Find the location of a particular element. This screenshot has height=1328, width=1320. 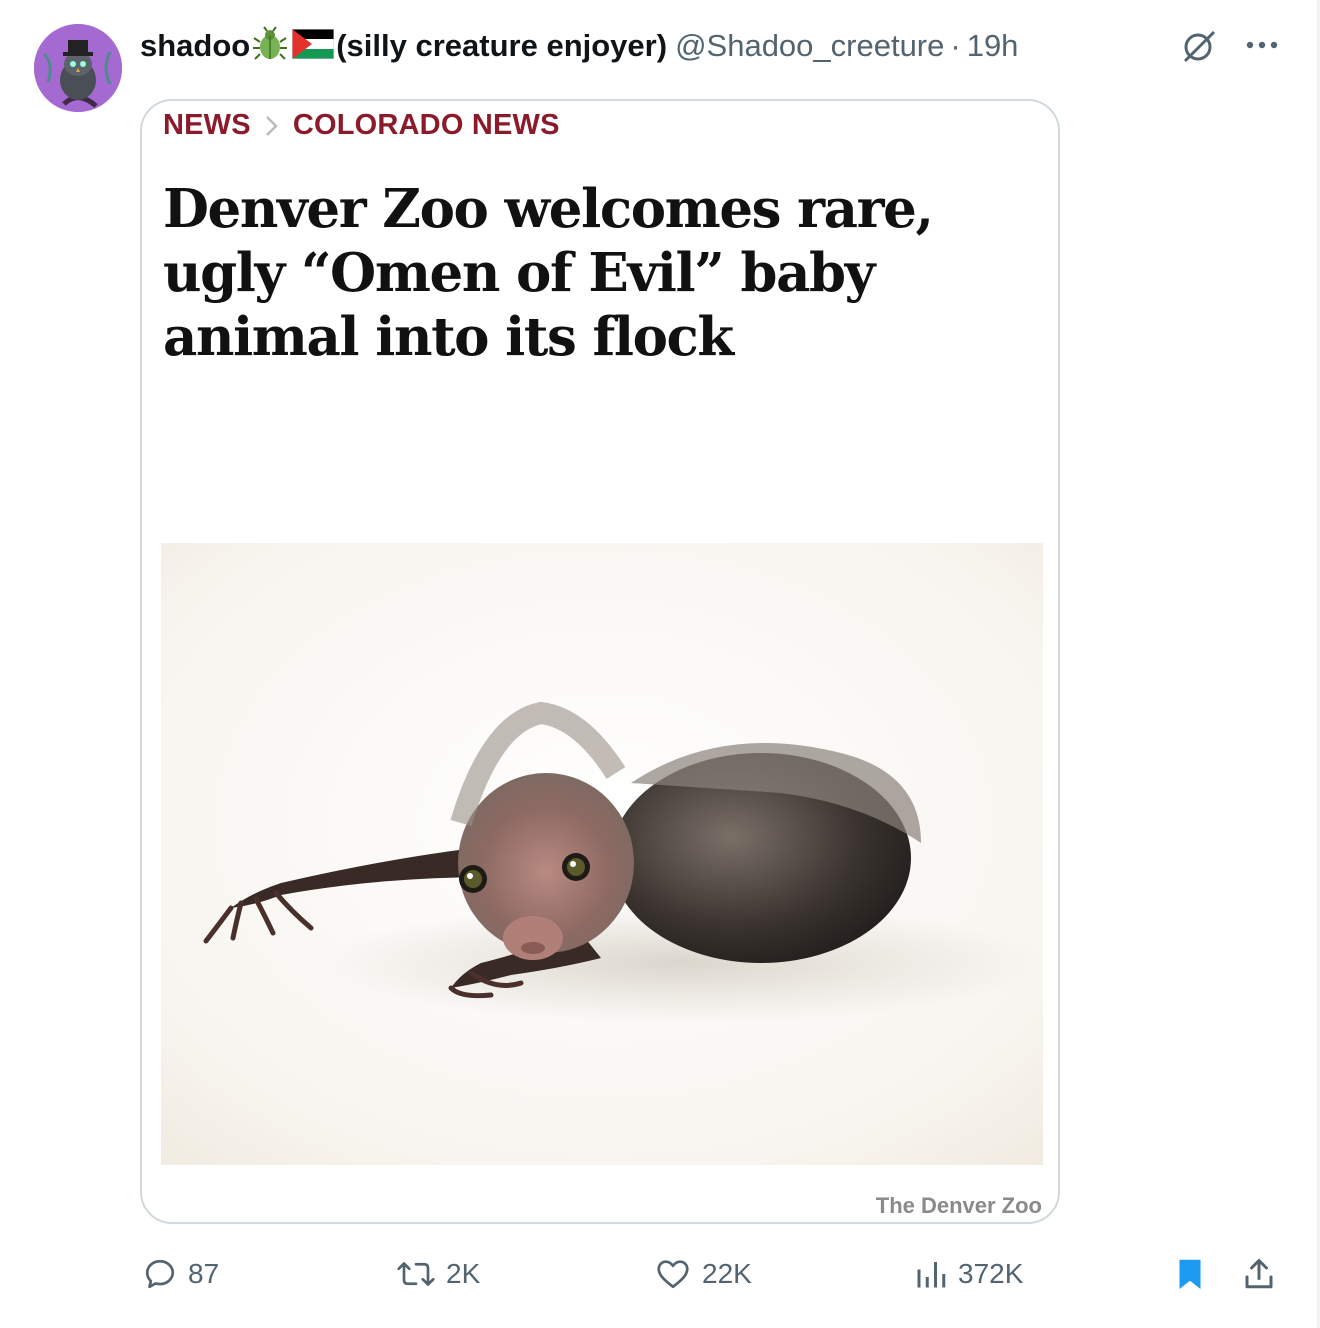

share-icon is located at coordinates (1259, 1274).